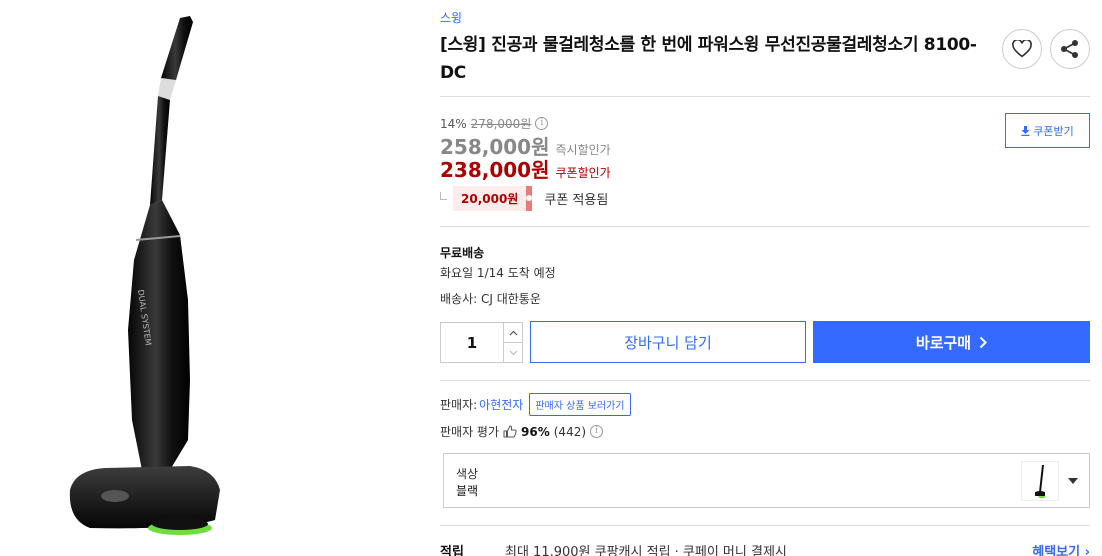 The width and height of the screenshot is (1102, 556). What do you see at coordinates (1025, 130) in the screenshot?
I see `download-icon` at bounding box center [1025, 130].